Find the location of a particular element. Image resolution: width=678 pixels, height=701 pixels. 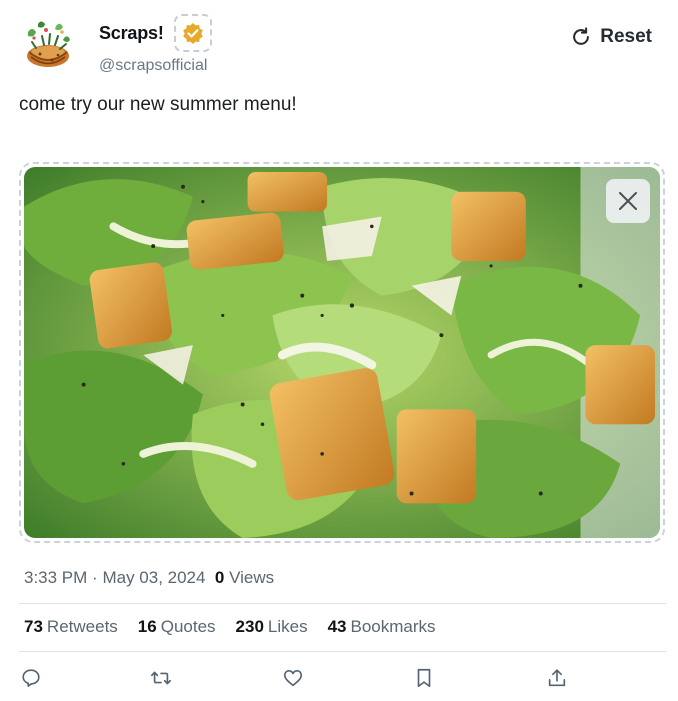

close-media-button is located at coordinates (628, 201).